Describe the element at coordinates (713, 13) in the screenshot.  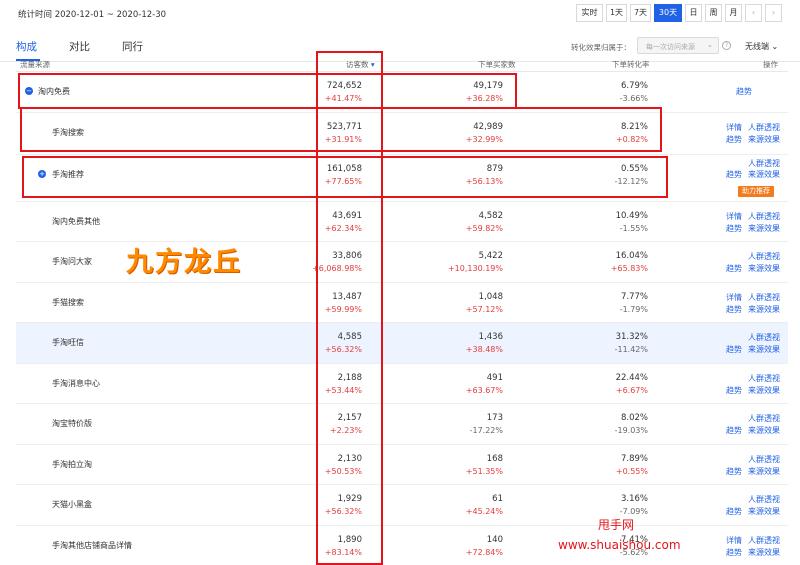
I see `range-button-week: 周` at that location.